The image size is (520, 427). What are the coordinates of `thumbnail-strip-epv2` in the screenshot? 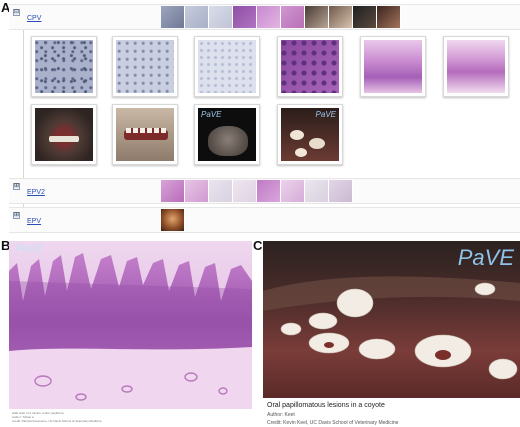 It's located at (257, 191).